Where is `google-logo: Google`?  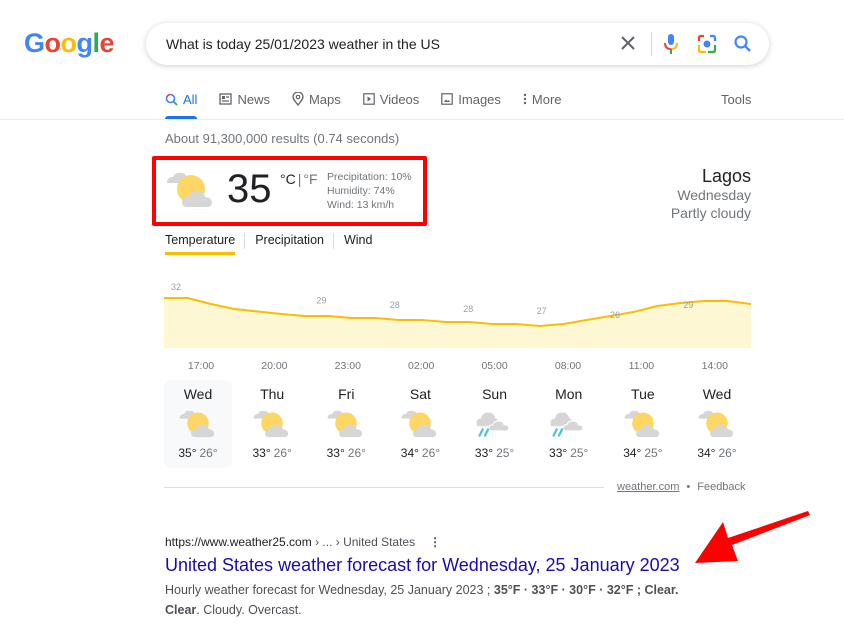 google-logo: Google is located at coordinates (69, 43).